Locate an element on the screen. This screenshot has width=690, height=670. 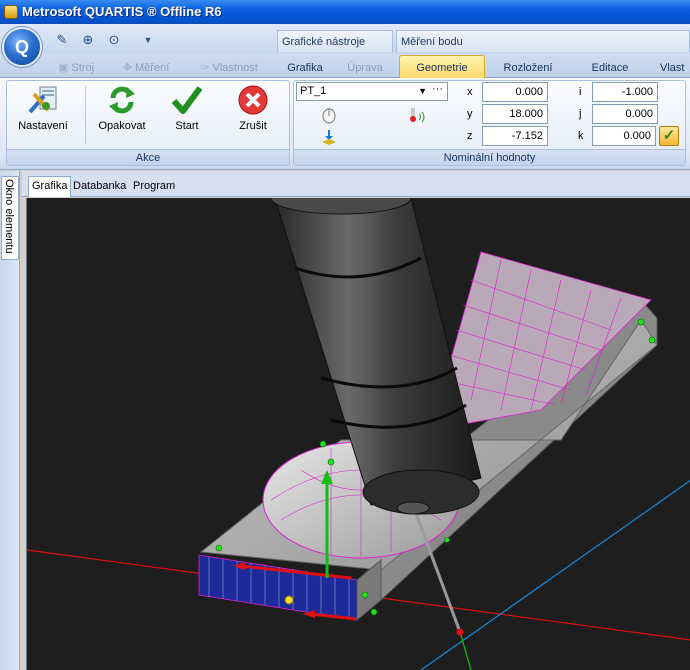
side-tab-label: Okno elementu is located at coordinates (9, 216).